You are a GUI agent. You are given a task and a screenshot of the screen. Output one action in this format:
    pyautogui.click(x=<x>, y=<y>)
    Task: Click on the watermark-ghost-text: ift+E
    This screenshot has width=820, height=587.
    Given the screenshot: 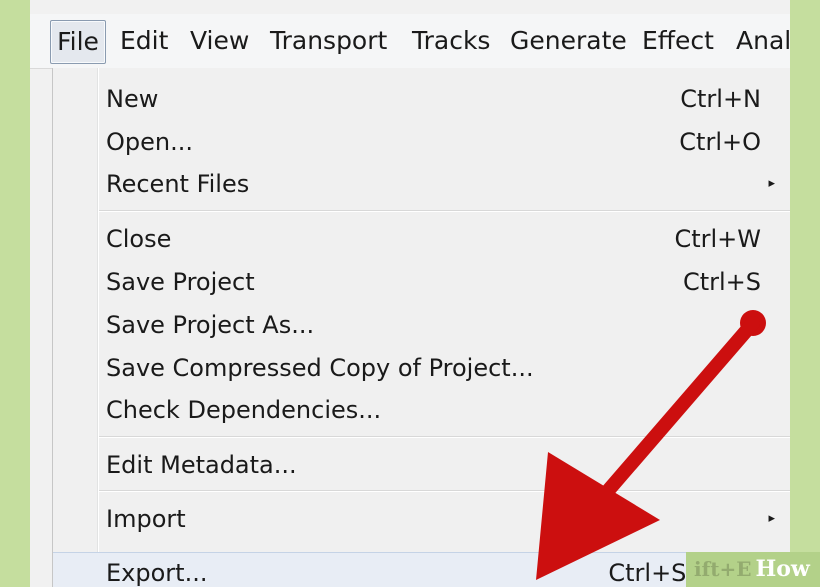 What is the action you would take?
    pyautogui.click(x=723, y=569)
    